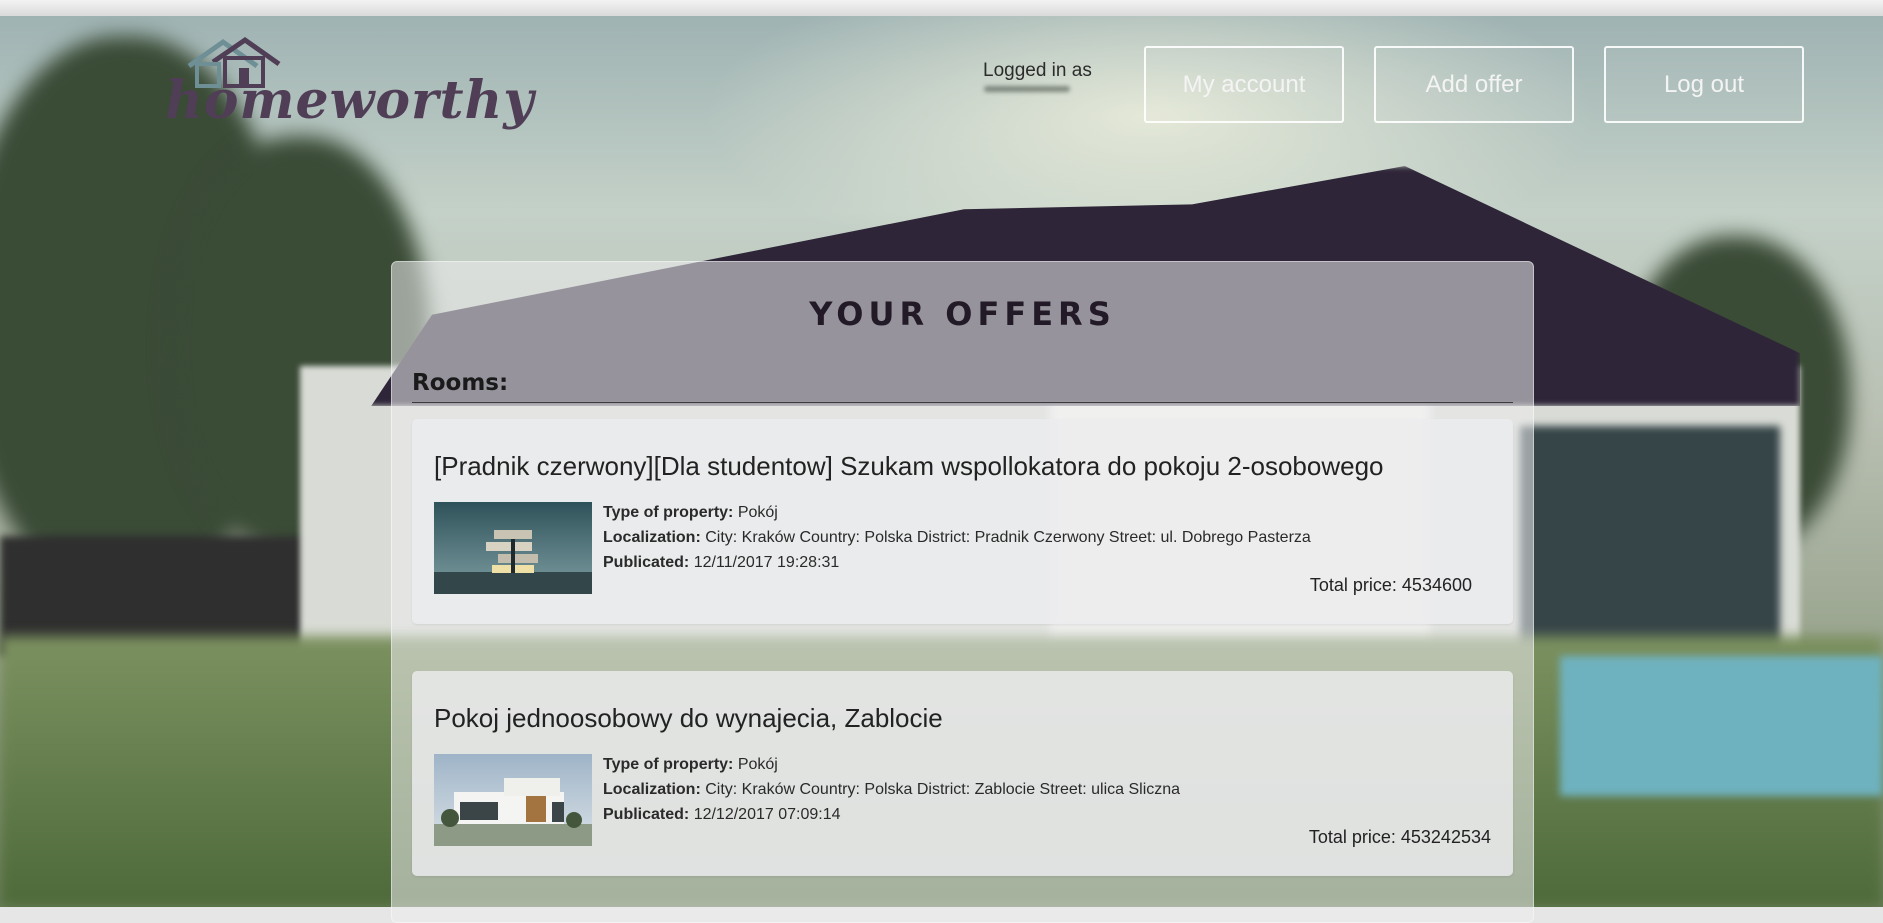 This screenshot has width=1883, height=923. What do you see at coordinates (941, 8) in the screenshot?
I see `window-top-strip` at bounding box center [941, 8].